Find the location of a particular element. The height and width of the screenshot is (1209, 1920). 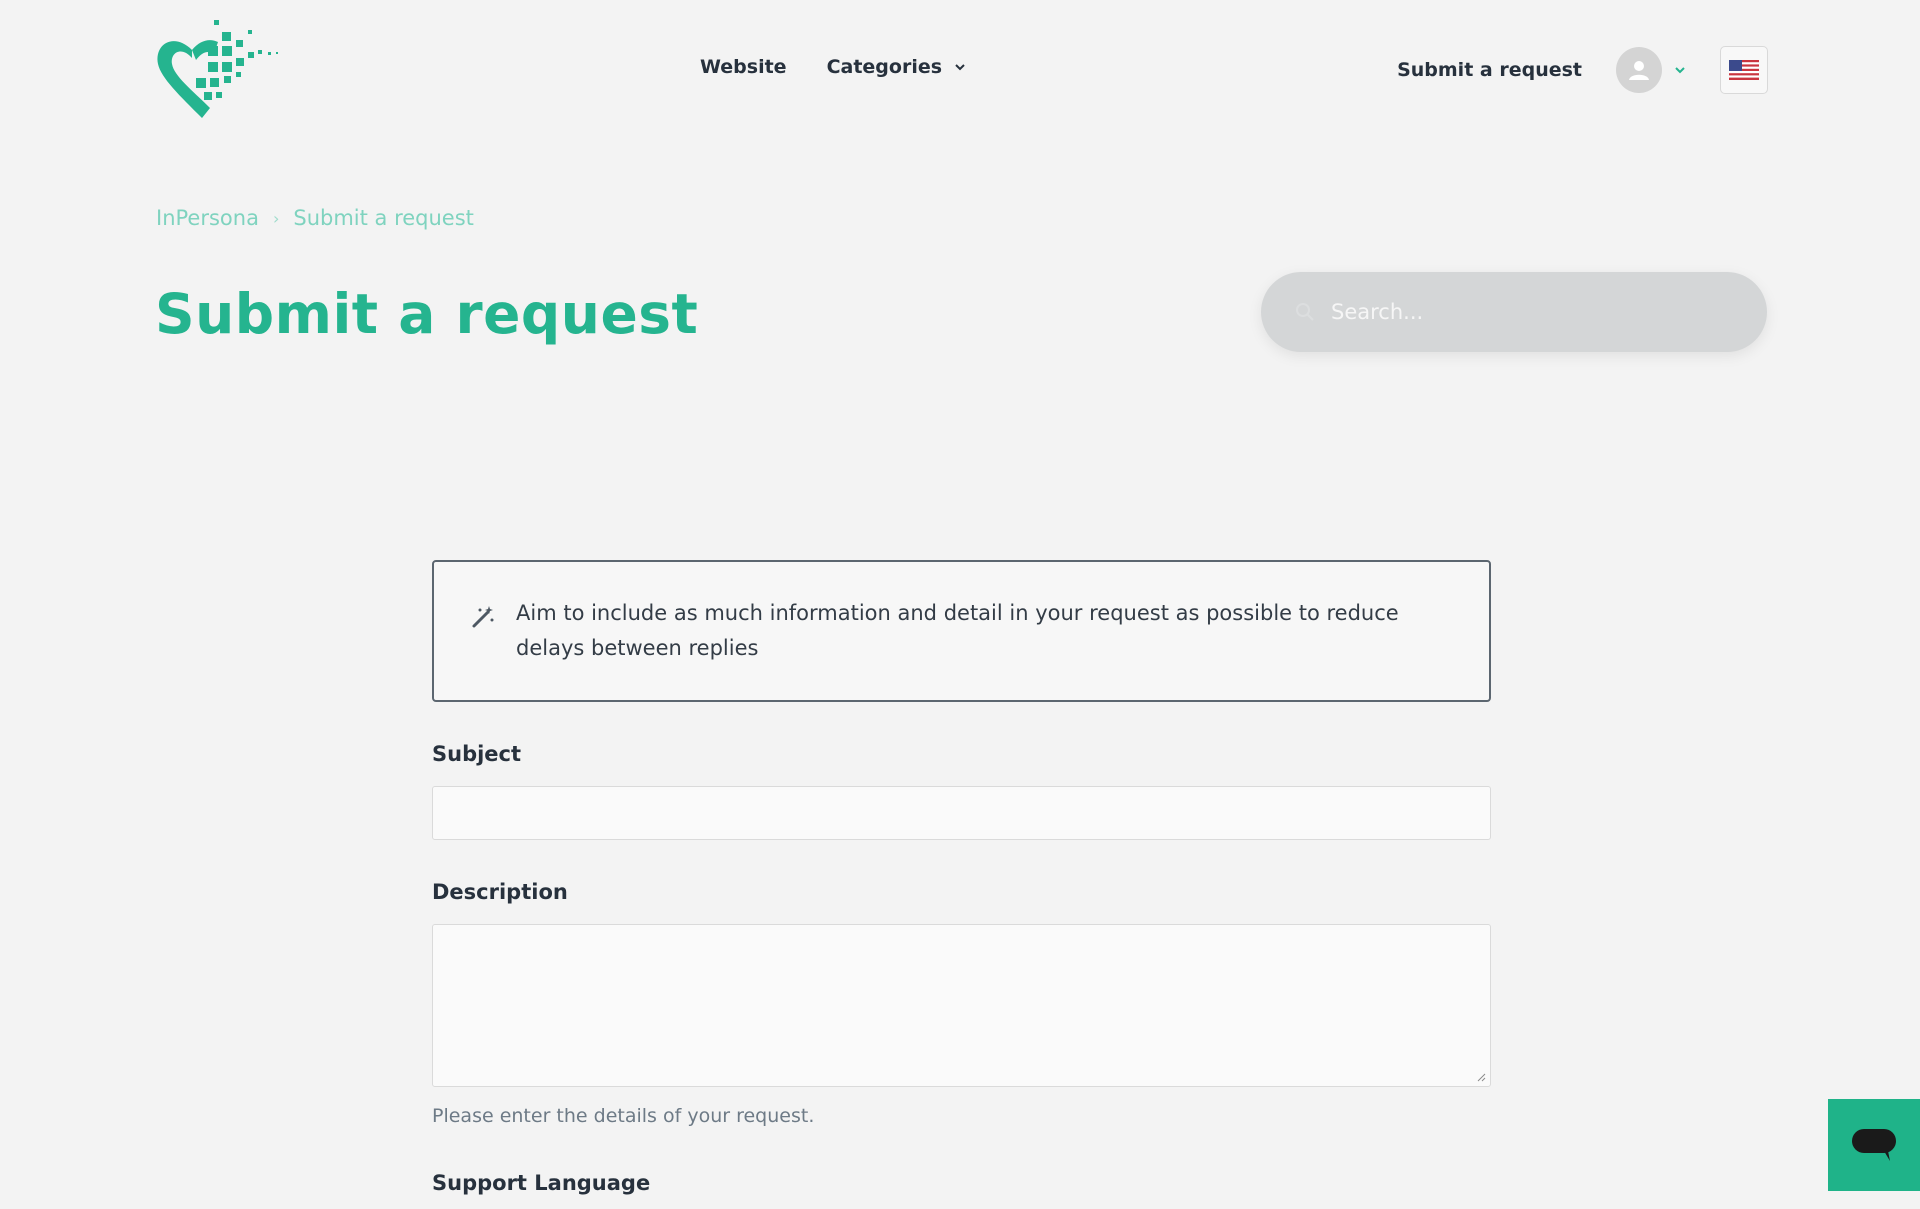

nav-categories-label: Categories is located at coordinates (884, 67).